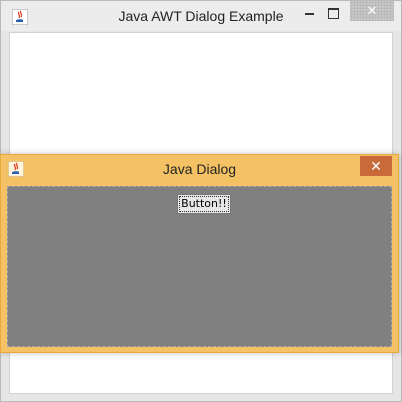  What do you see at coordinates (201, 16) in the screenshot?
I see `main-titlebar: Java AWT Dialog Example ✕` at bounding box center [201, 16].